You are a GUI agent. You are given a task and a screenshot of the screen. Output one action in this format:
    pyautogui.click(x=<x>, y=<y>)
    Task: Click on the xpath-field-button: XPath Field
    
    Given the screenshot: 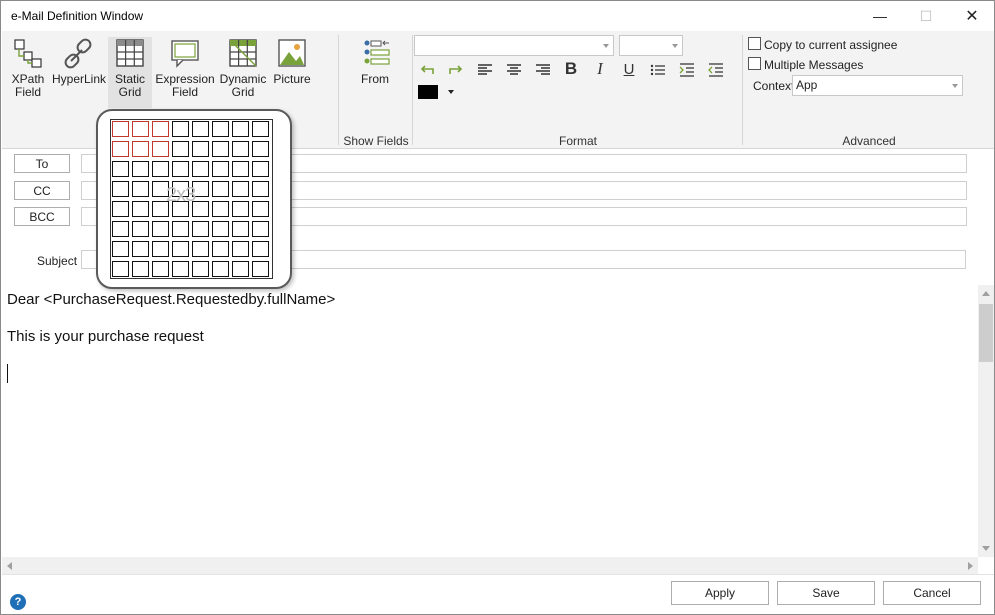 What is the action you would take?
    pyautogui.click(x=28, y=68)
    